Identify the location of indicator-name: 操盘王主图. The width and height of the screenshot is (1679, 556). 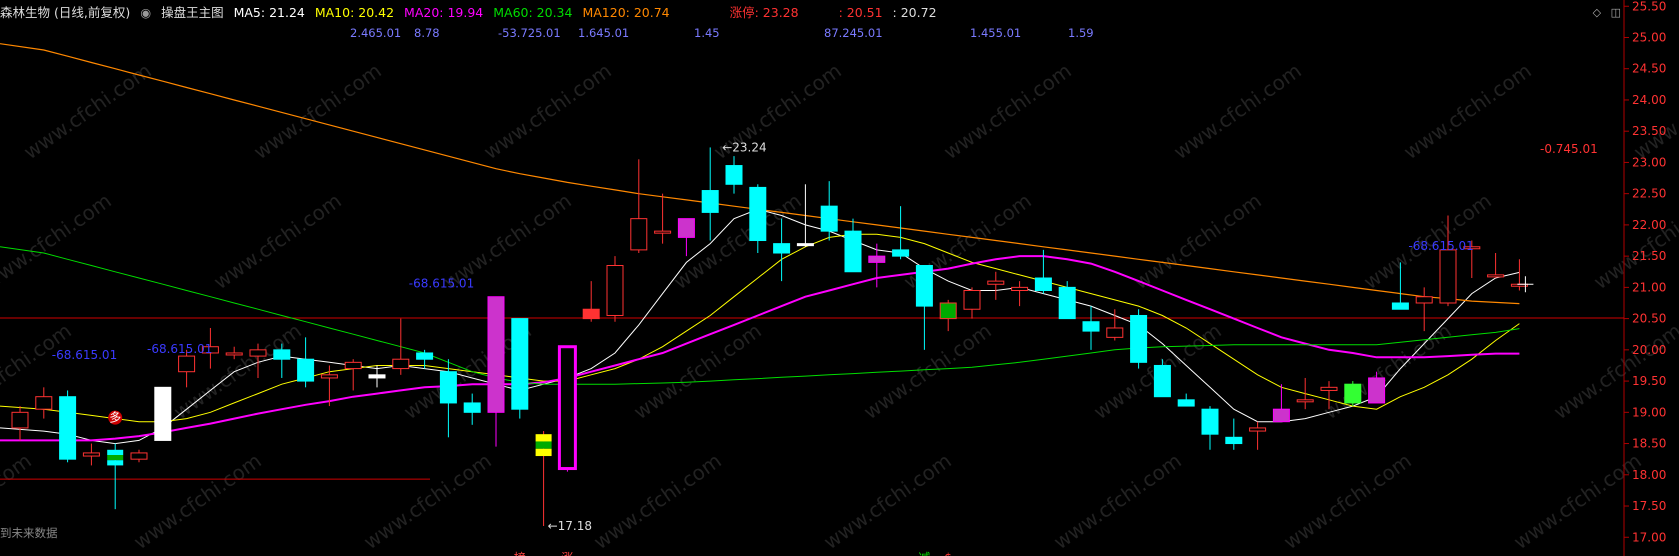
(192, 12).